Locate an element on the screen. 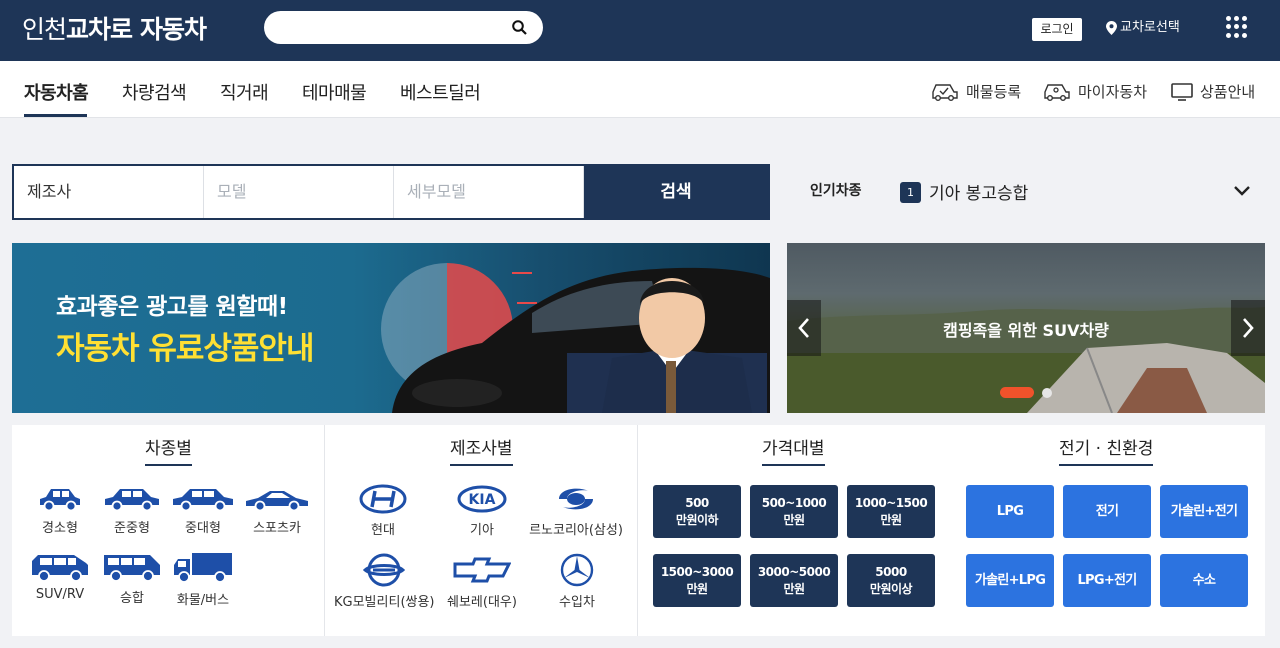  maker-chevrolet: 쉐보레(대우) is located at coordinates (482, 581).